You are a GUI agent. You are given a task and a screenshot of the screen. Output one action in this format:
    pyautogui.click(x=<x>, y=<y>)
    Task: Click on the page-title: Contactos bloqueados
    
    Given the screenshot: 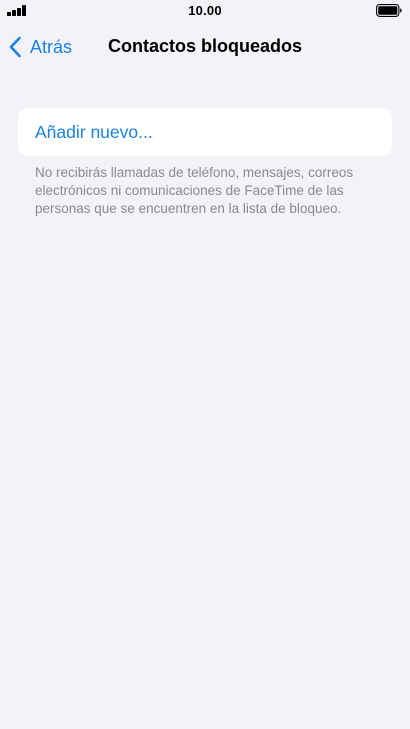 What is the action you would take?
    pyautogui.click(x=204, y=46)
    